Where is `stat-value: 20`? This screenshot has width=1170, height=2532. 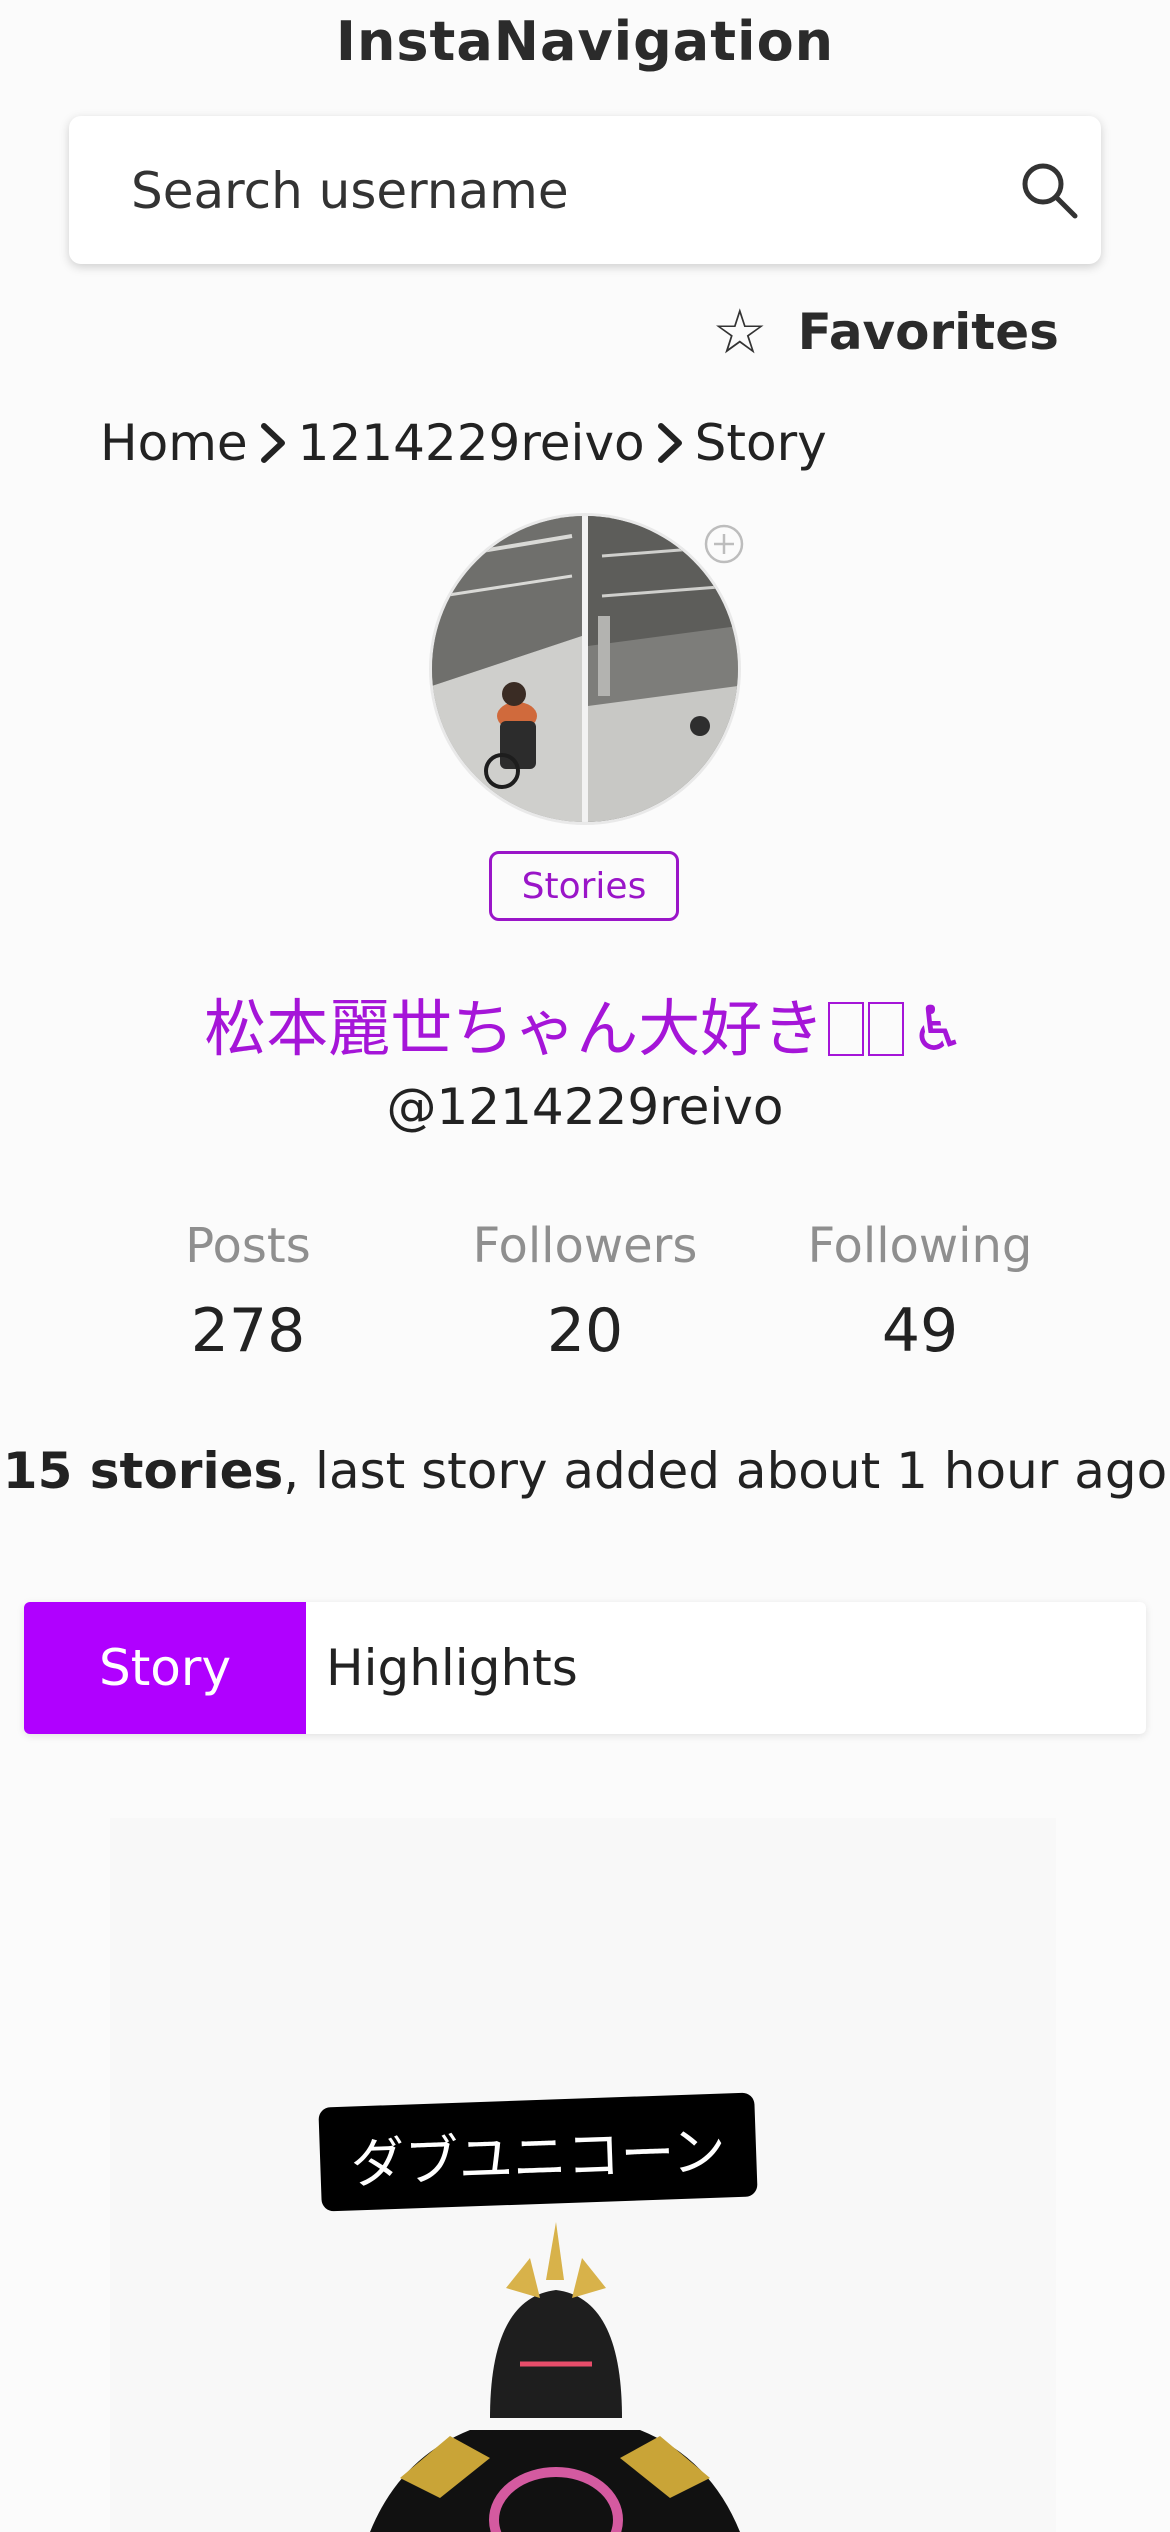 stat-value: 20 is located at coordinates (585, 1331).